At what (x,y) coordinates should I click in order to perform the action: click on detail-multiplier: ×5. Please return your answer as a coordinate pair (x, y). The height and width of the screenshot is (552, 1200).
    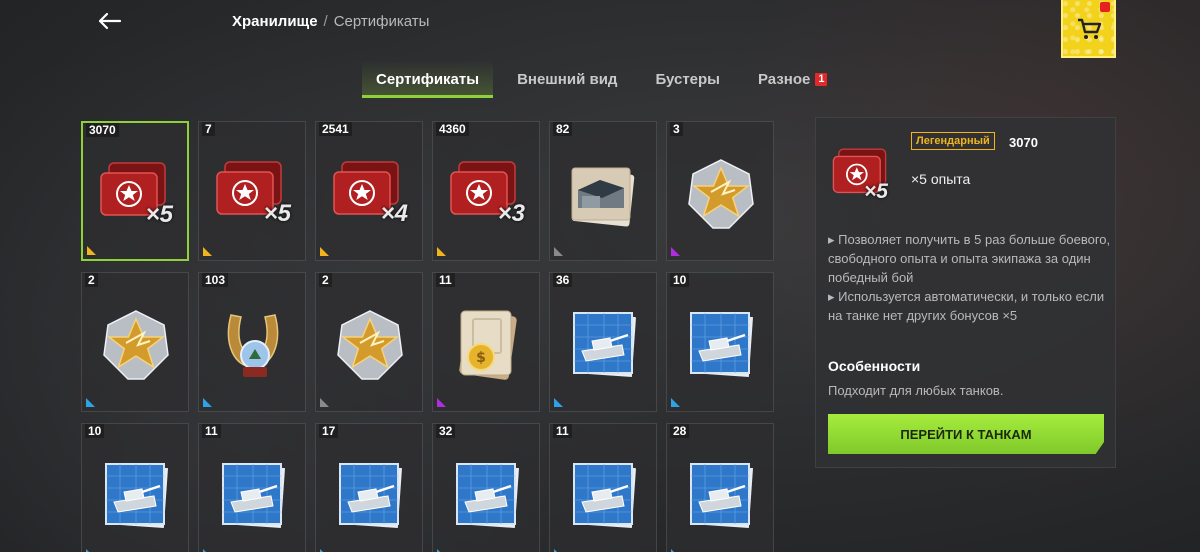
    Looking at the image, I should click on (876, 191).